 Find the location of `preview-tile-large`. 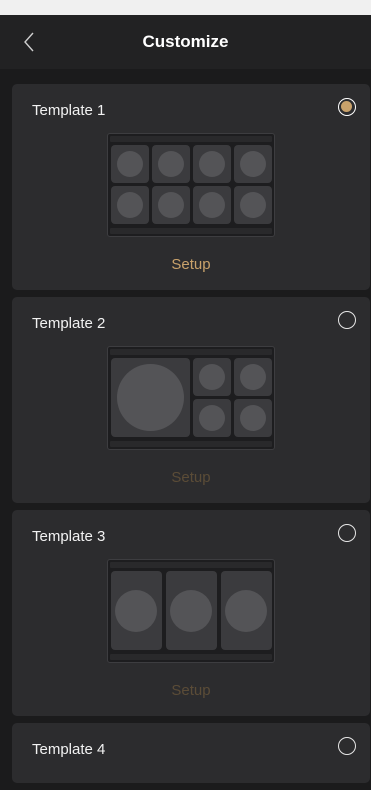

preview-tile-large is located at coordinates (150, 397).